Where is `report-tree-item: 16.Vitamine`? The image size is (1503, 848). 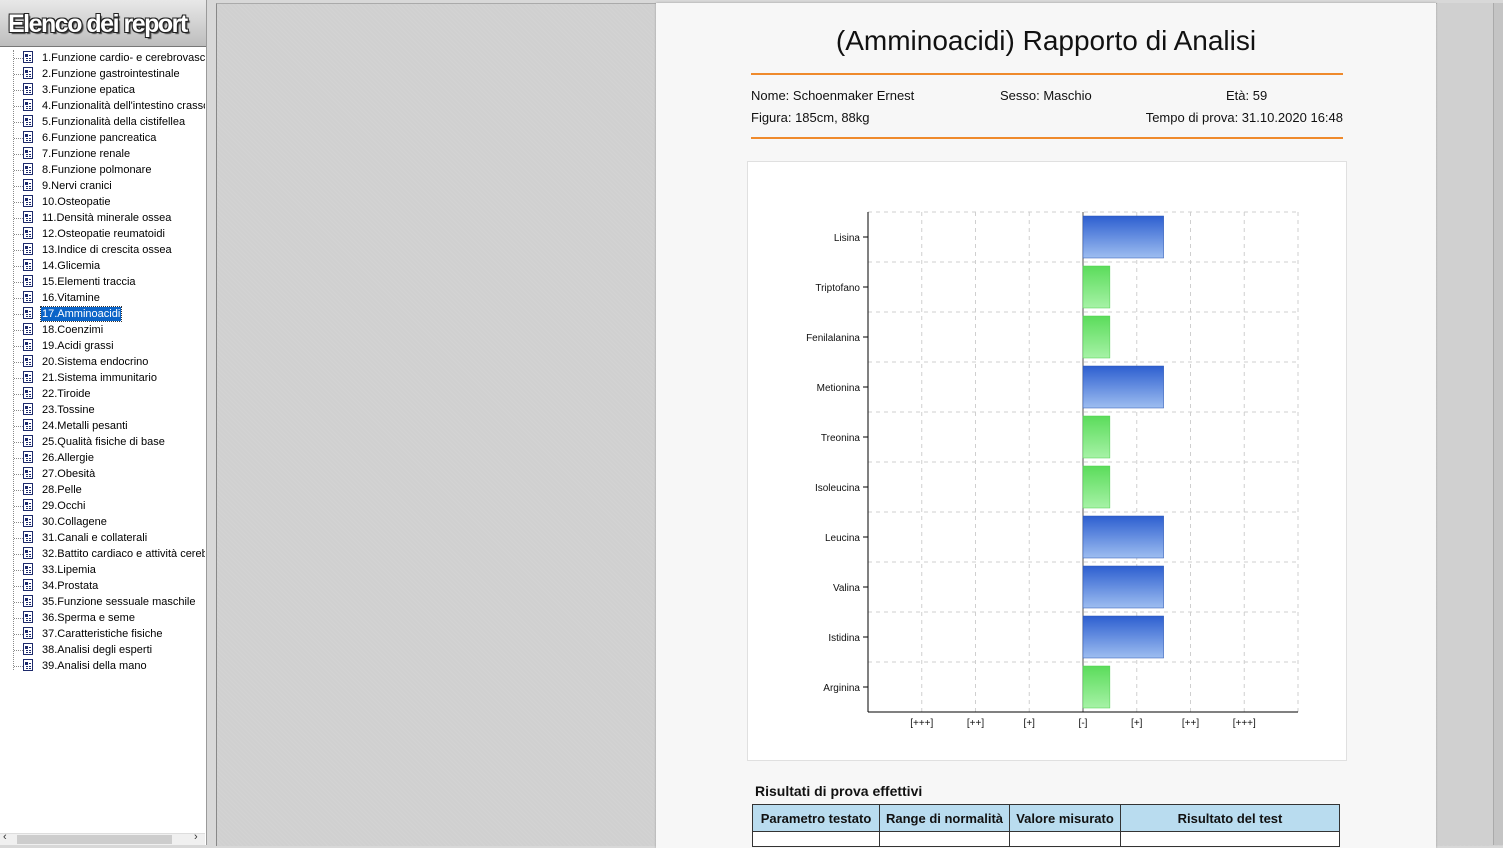 report-tree-item: 16.Vitamine is located at coordinates (102, 298).